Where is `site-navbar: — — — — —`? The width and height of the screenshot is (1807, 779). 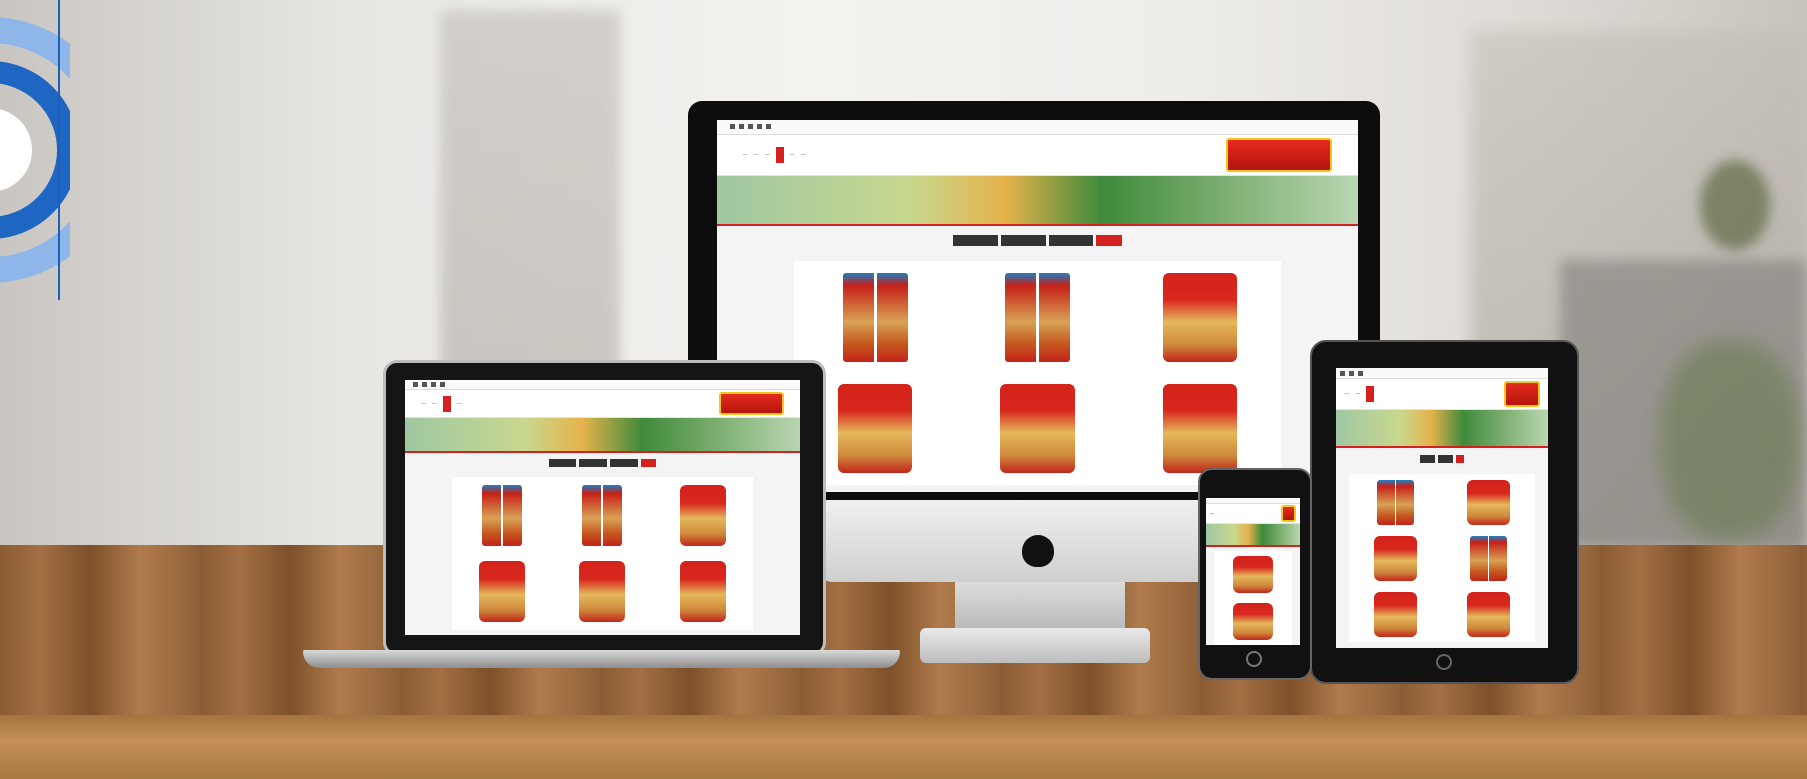 site-navbar: — — — — — is located at coordinates (1037, 155).